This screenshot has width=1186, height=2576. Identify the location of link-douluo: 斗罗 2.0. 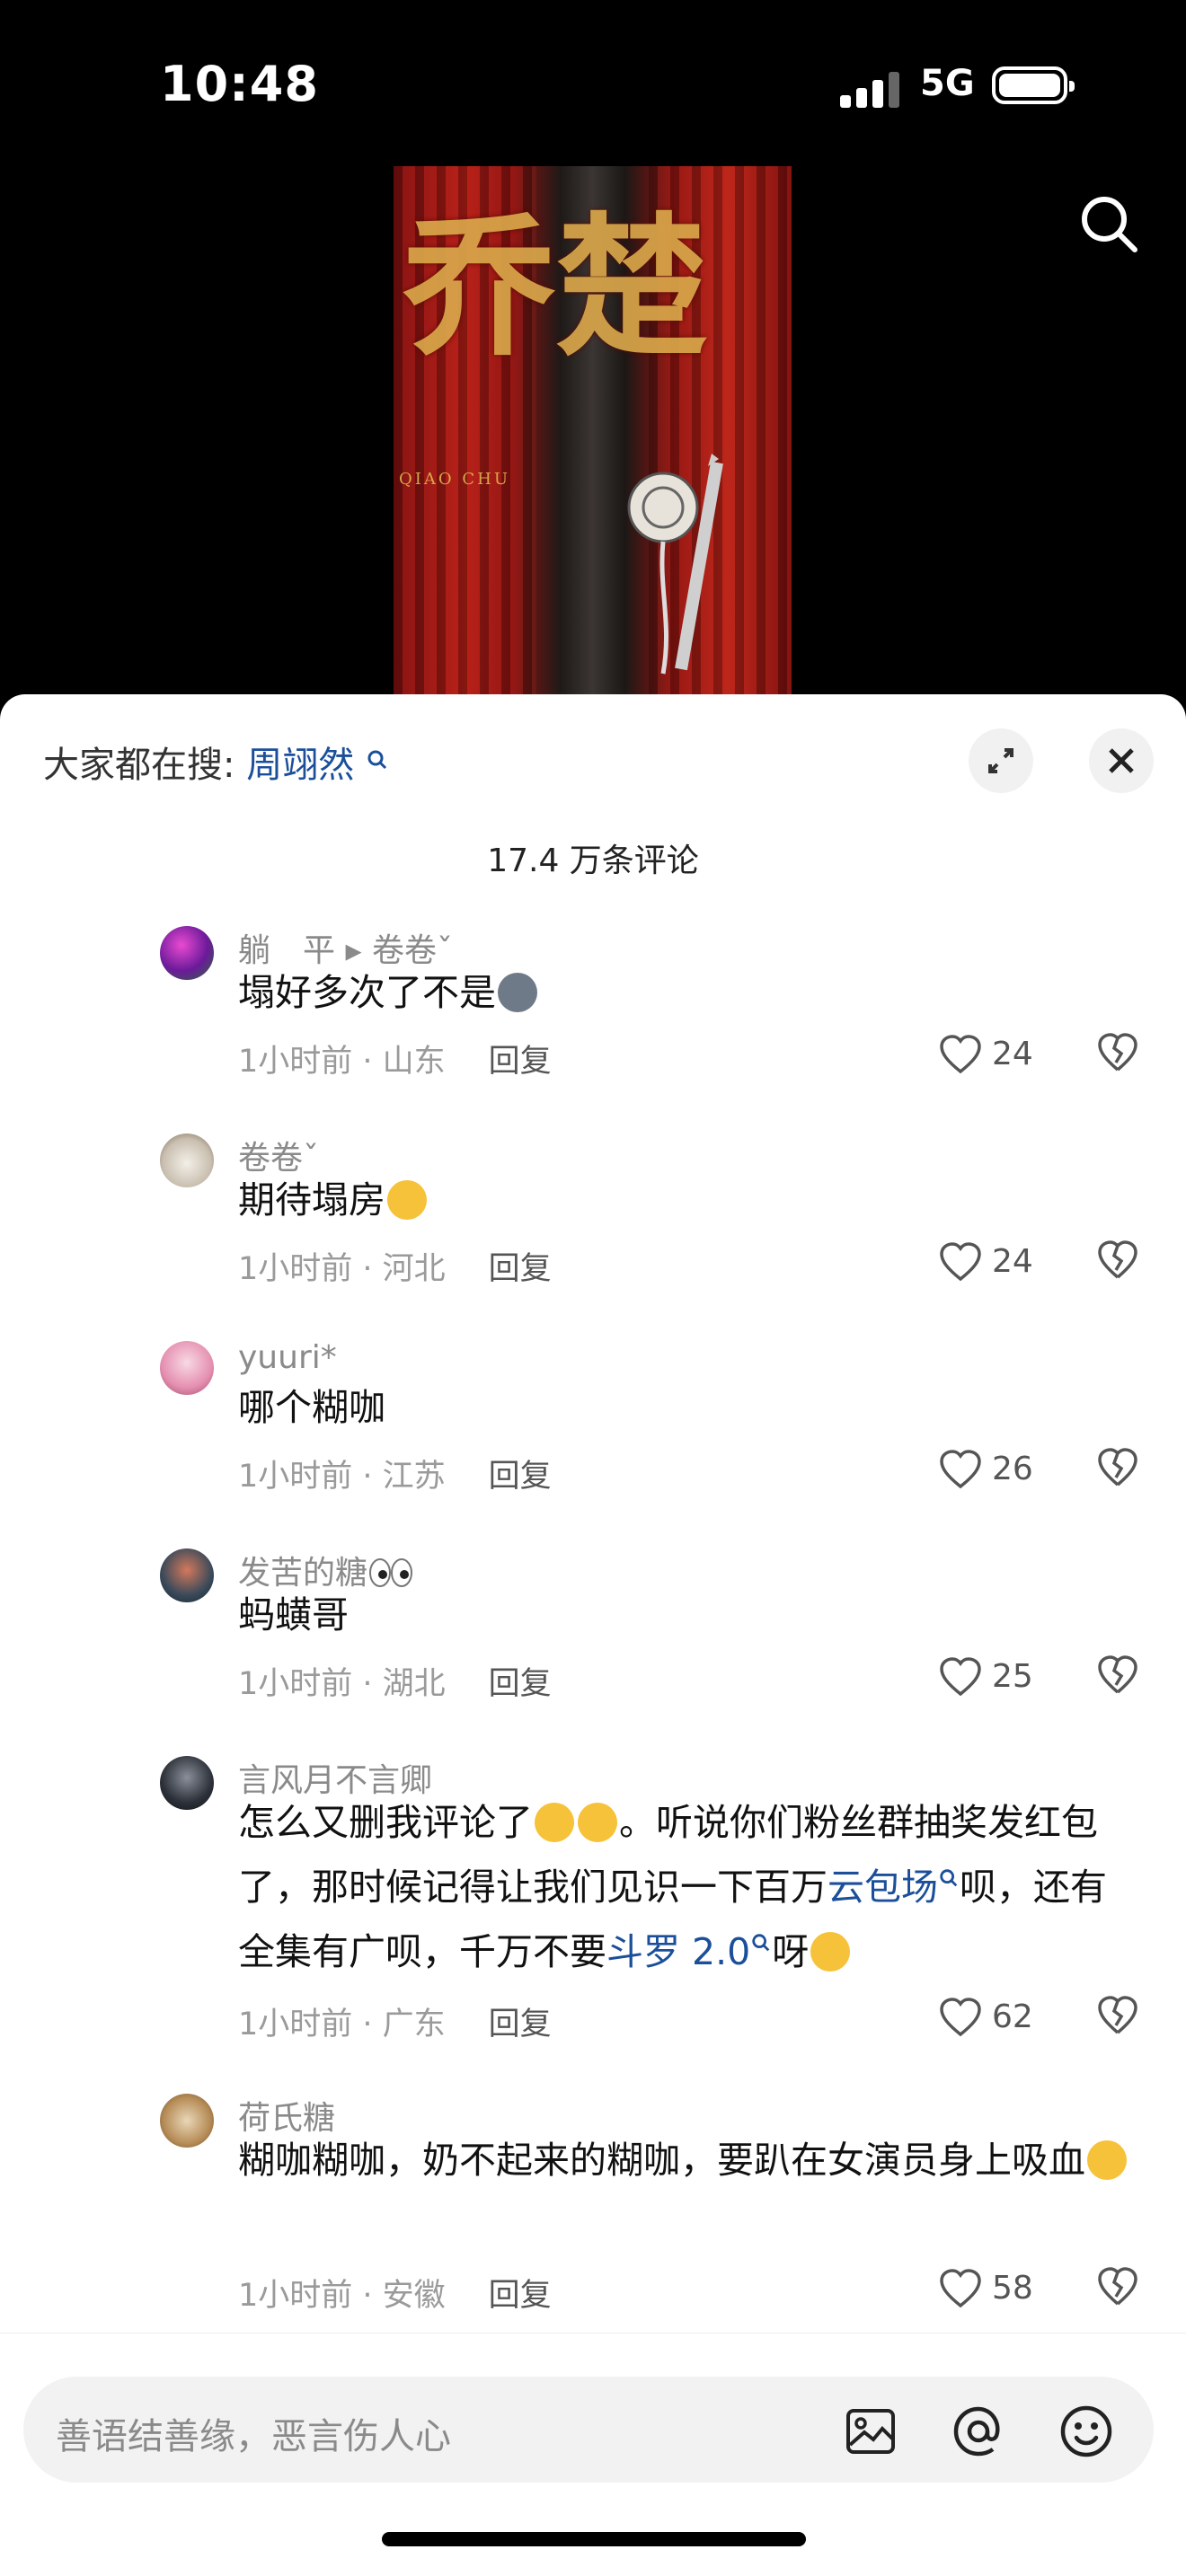
(678, 1951).